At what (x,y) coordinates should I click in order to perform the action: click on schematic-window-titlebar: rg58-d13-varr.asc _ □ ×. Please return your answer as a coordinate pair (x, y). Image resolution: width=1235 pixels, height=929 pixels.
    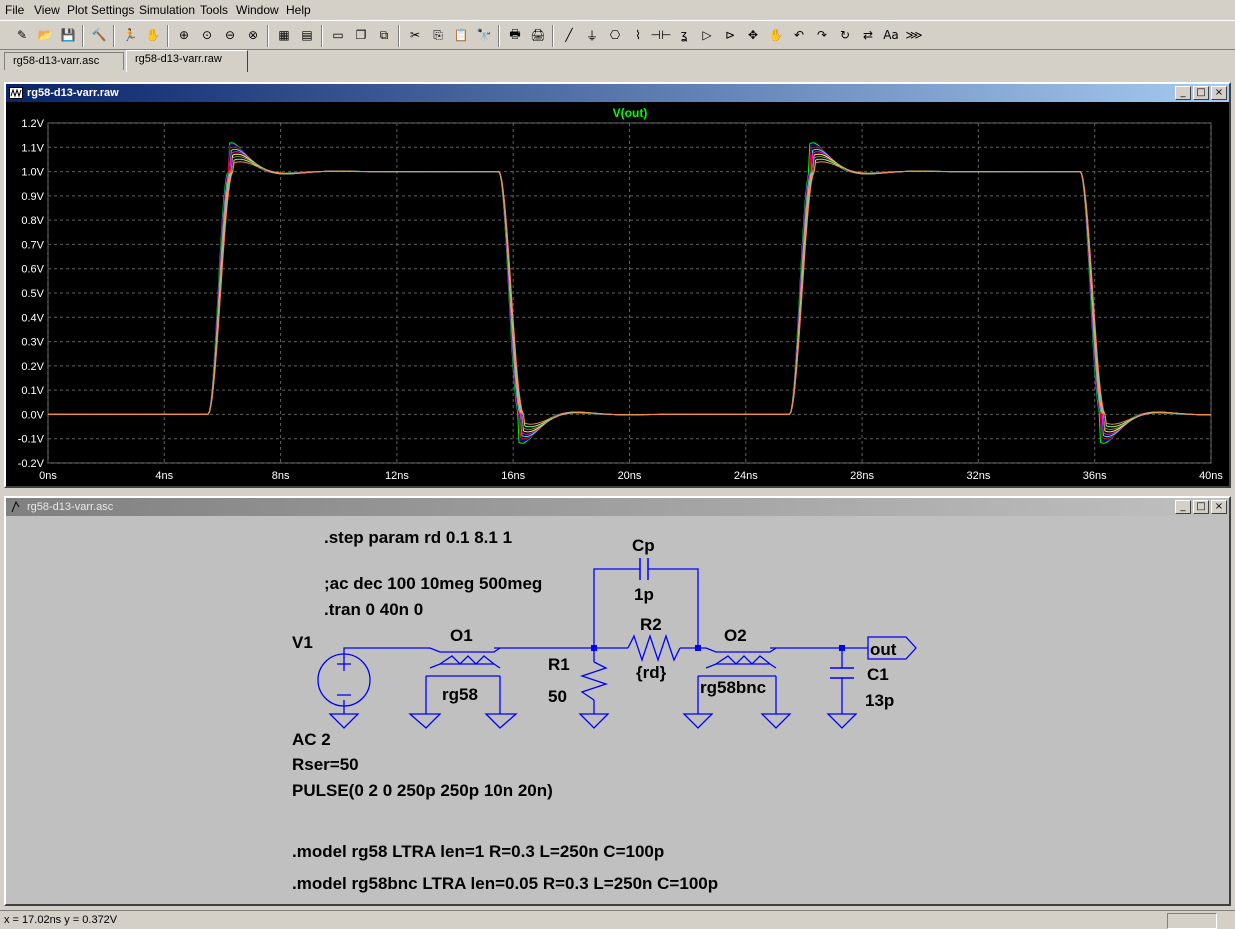
    Looking at the image, I should click on (617, 507).